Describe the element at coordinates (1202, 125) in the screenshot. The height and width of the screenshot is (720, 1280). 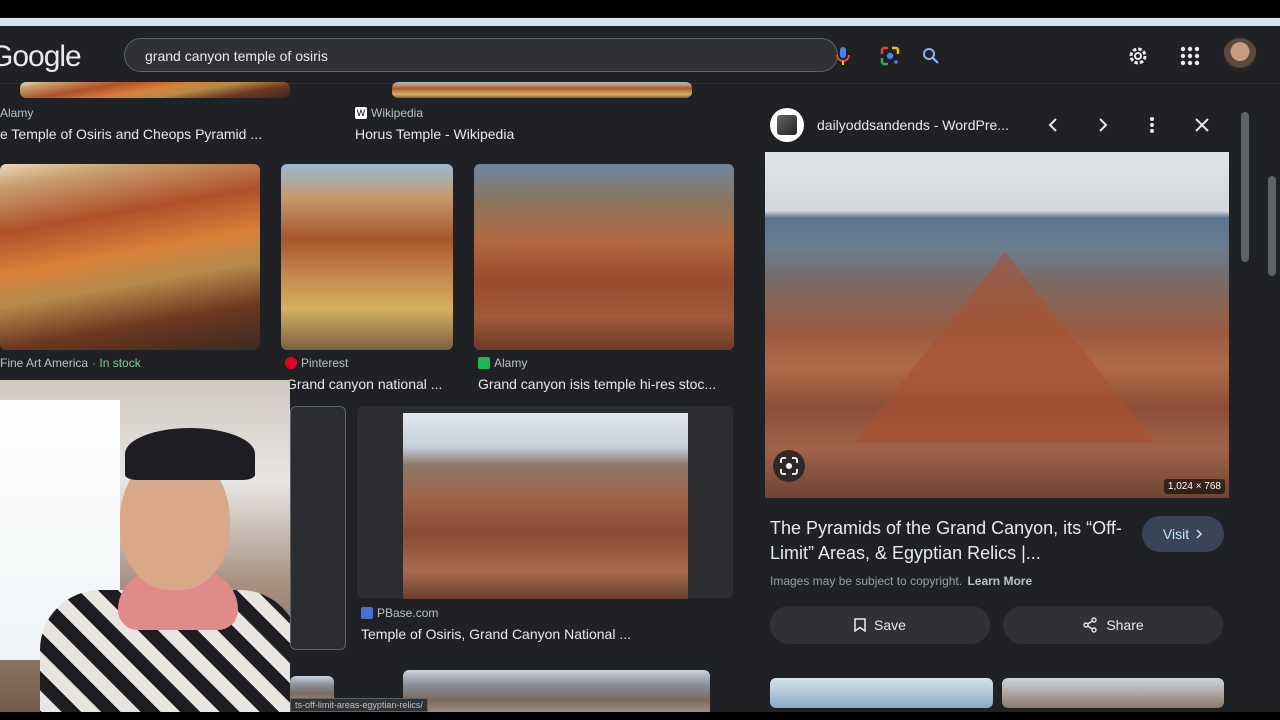
I see `close-icon` at that location.